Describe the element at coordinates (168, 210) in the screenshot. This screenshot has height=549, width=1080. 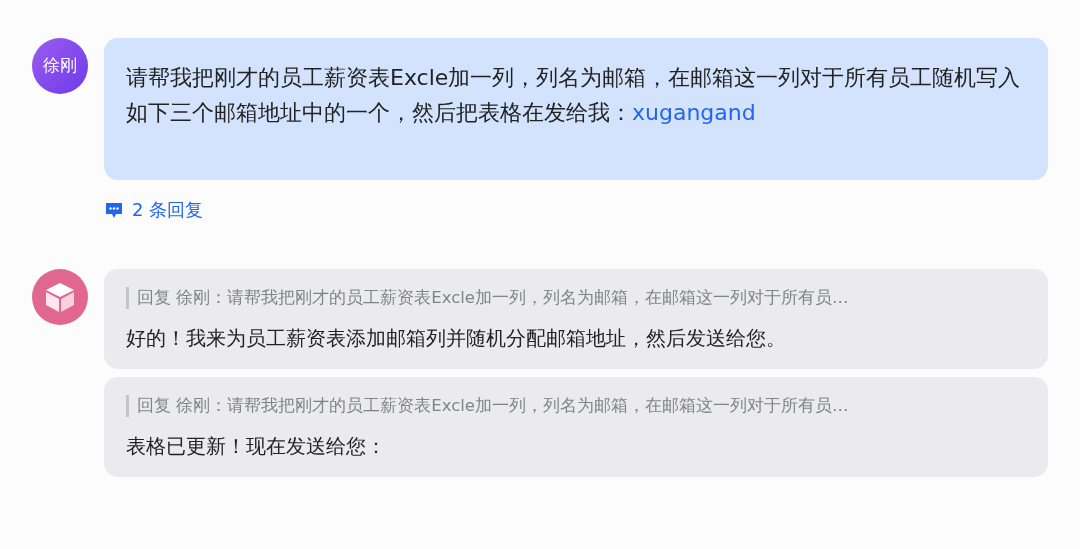
I see `replies-count: 2 条回复` at that location.